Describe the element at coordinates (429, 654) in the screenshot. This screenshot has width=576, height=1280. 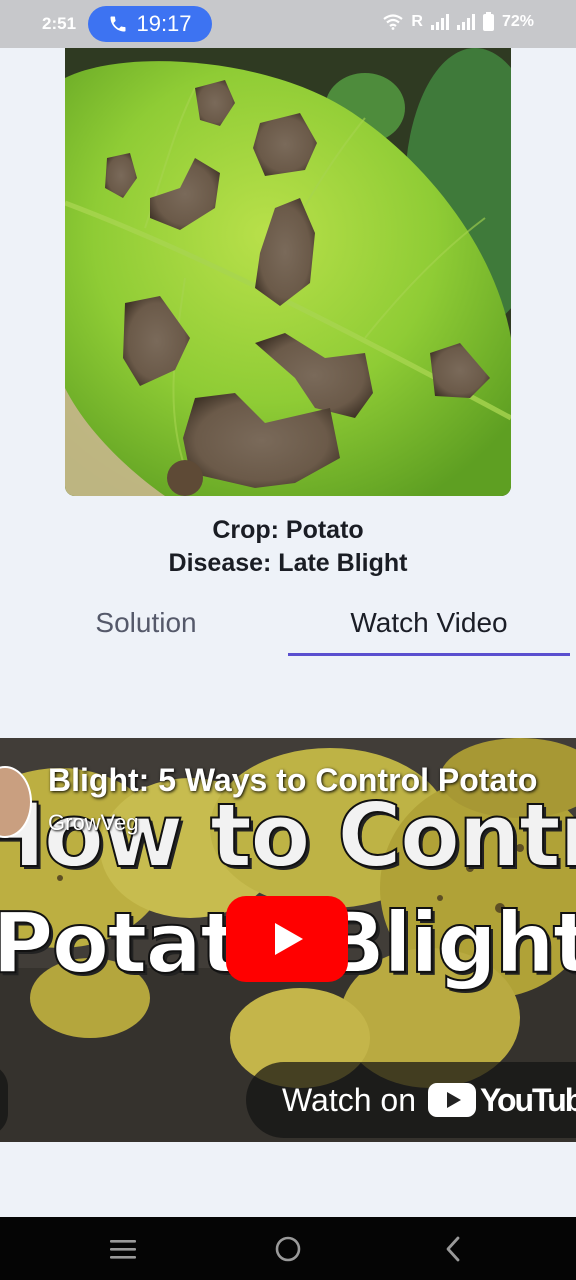
I see `tab-selected-indicator` at that location.